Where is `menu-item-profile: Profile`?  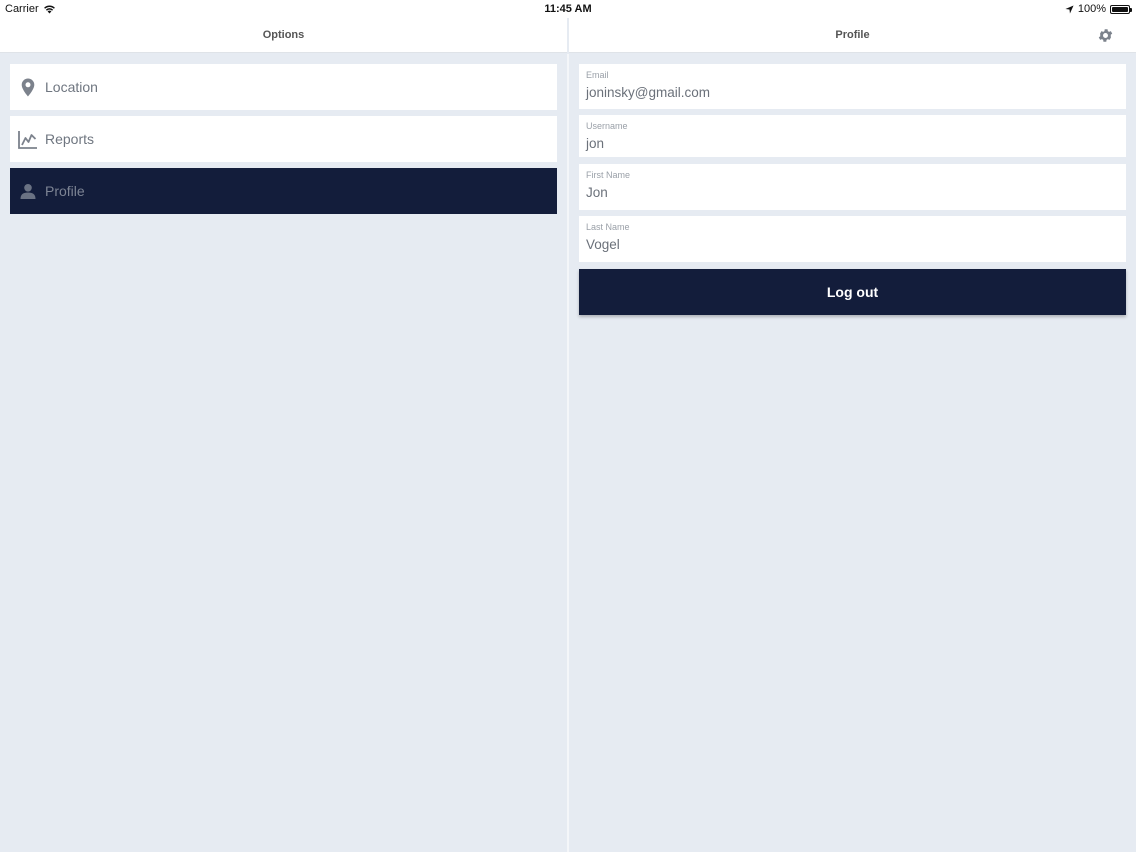
menu-item-profile: Profile is located at coordinates (283, 191).